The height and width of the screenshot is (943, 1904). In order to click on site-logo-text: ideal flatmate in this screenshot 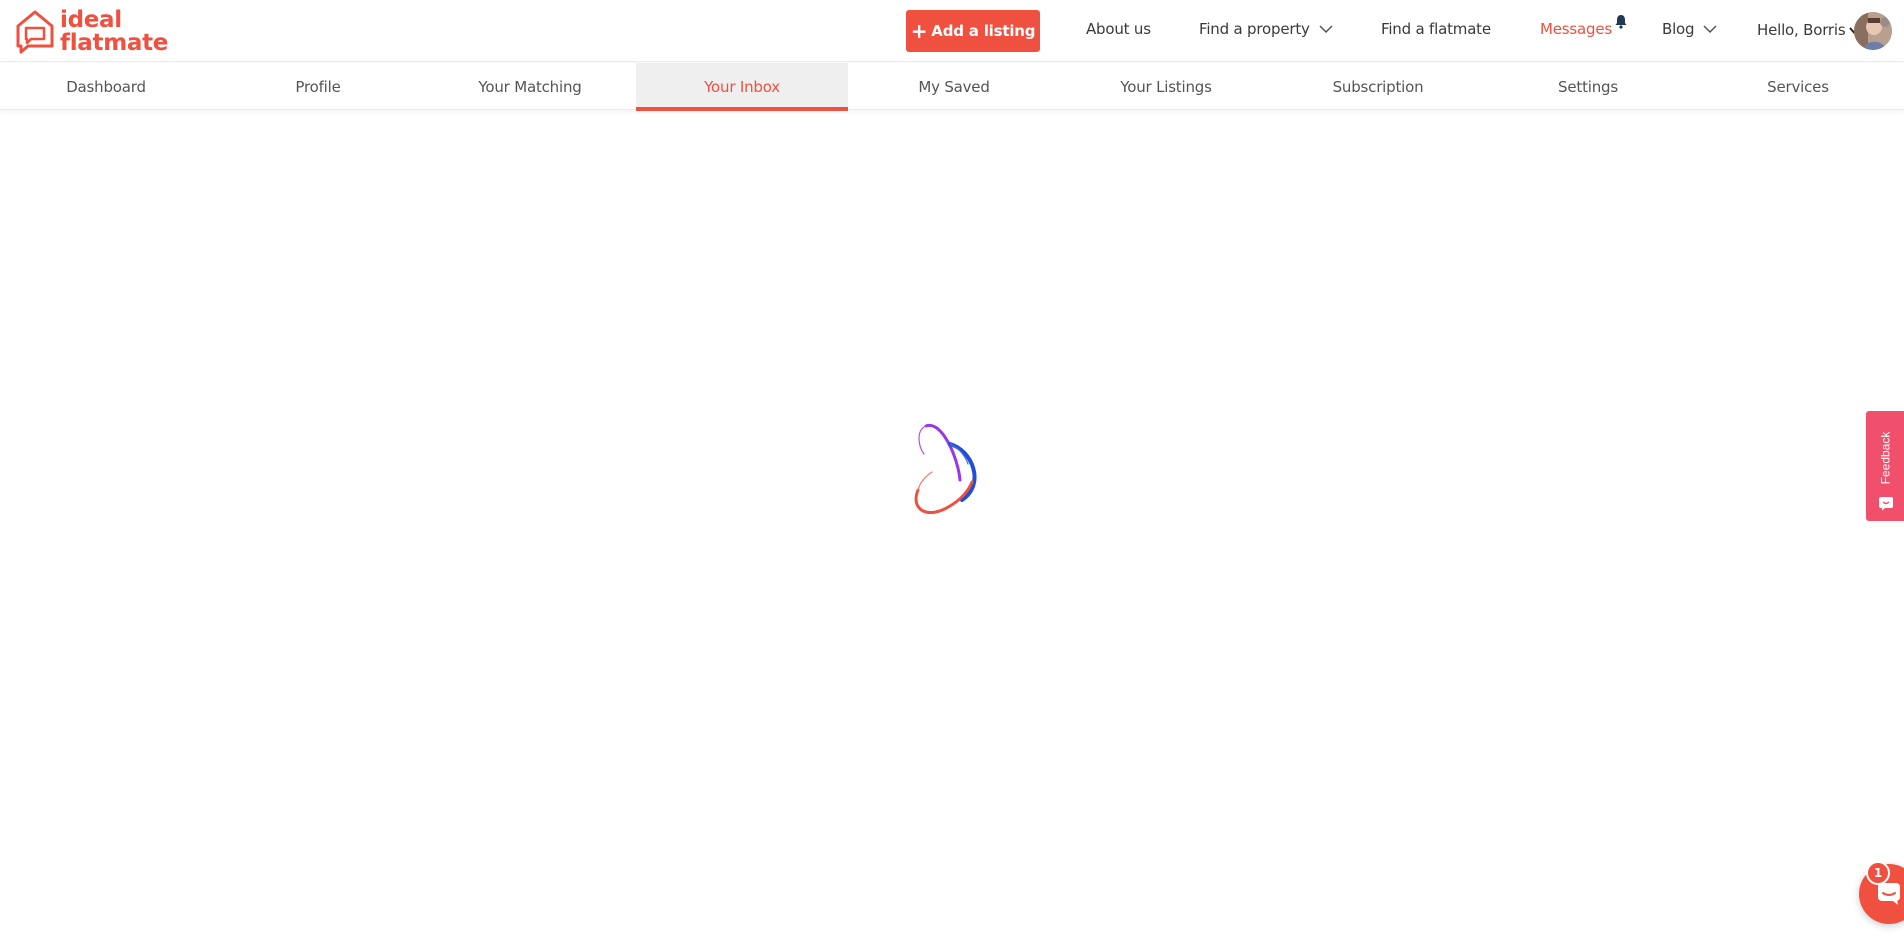, I will do `click(114, 32)`.